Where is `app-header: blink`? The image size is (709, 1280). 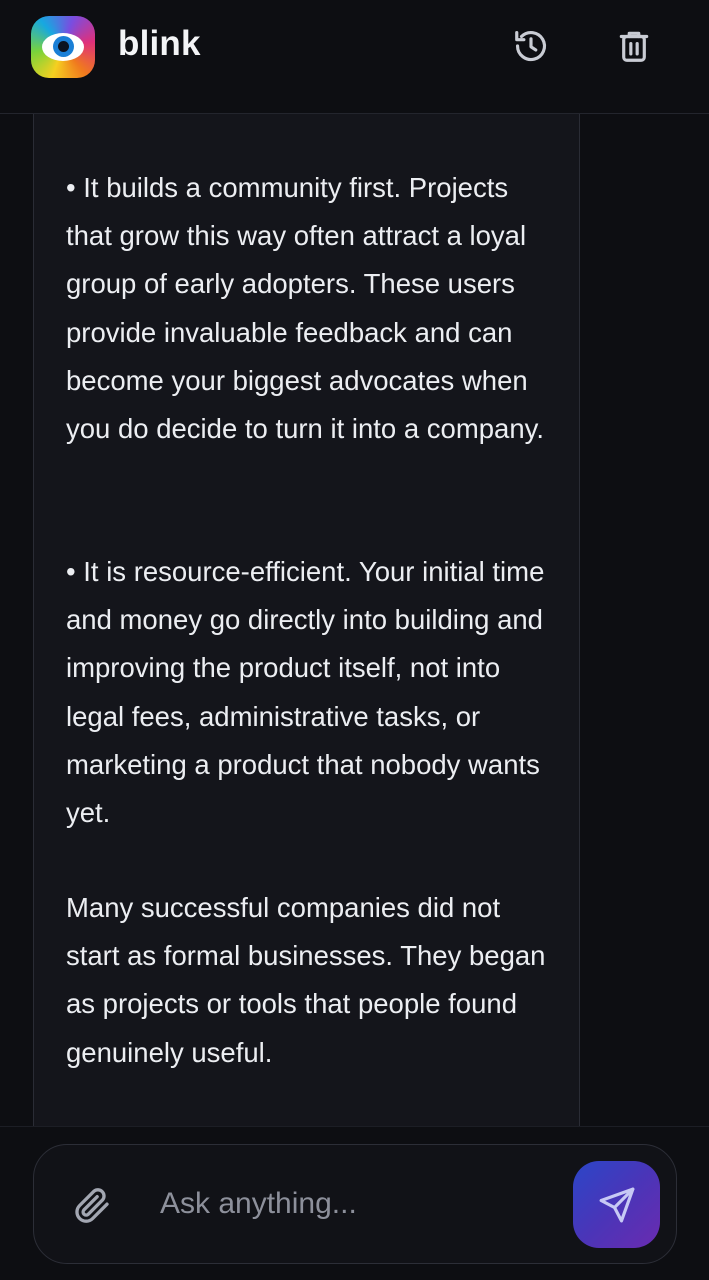
app-header: blink is located at coordinates (354, 57).